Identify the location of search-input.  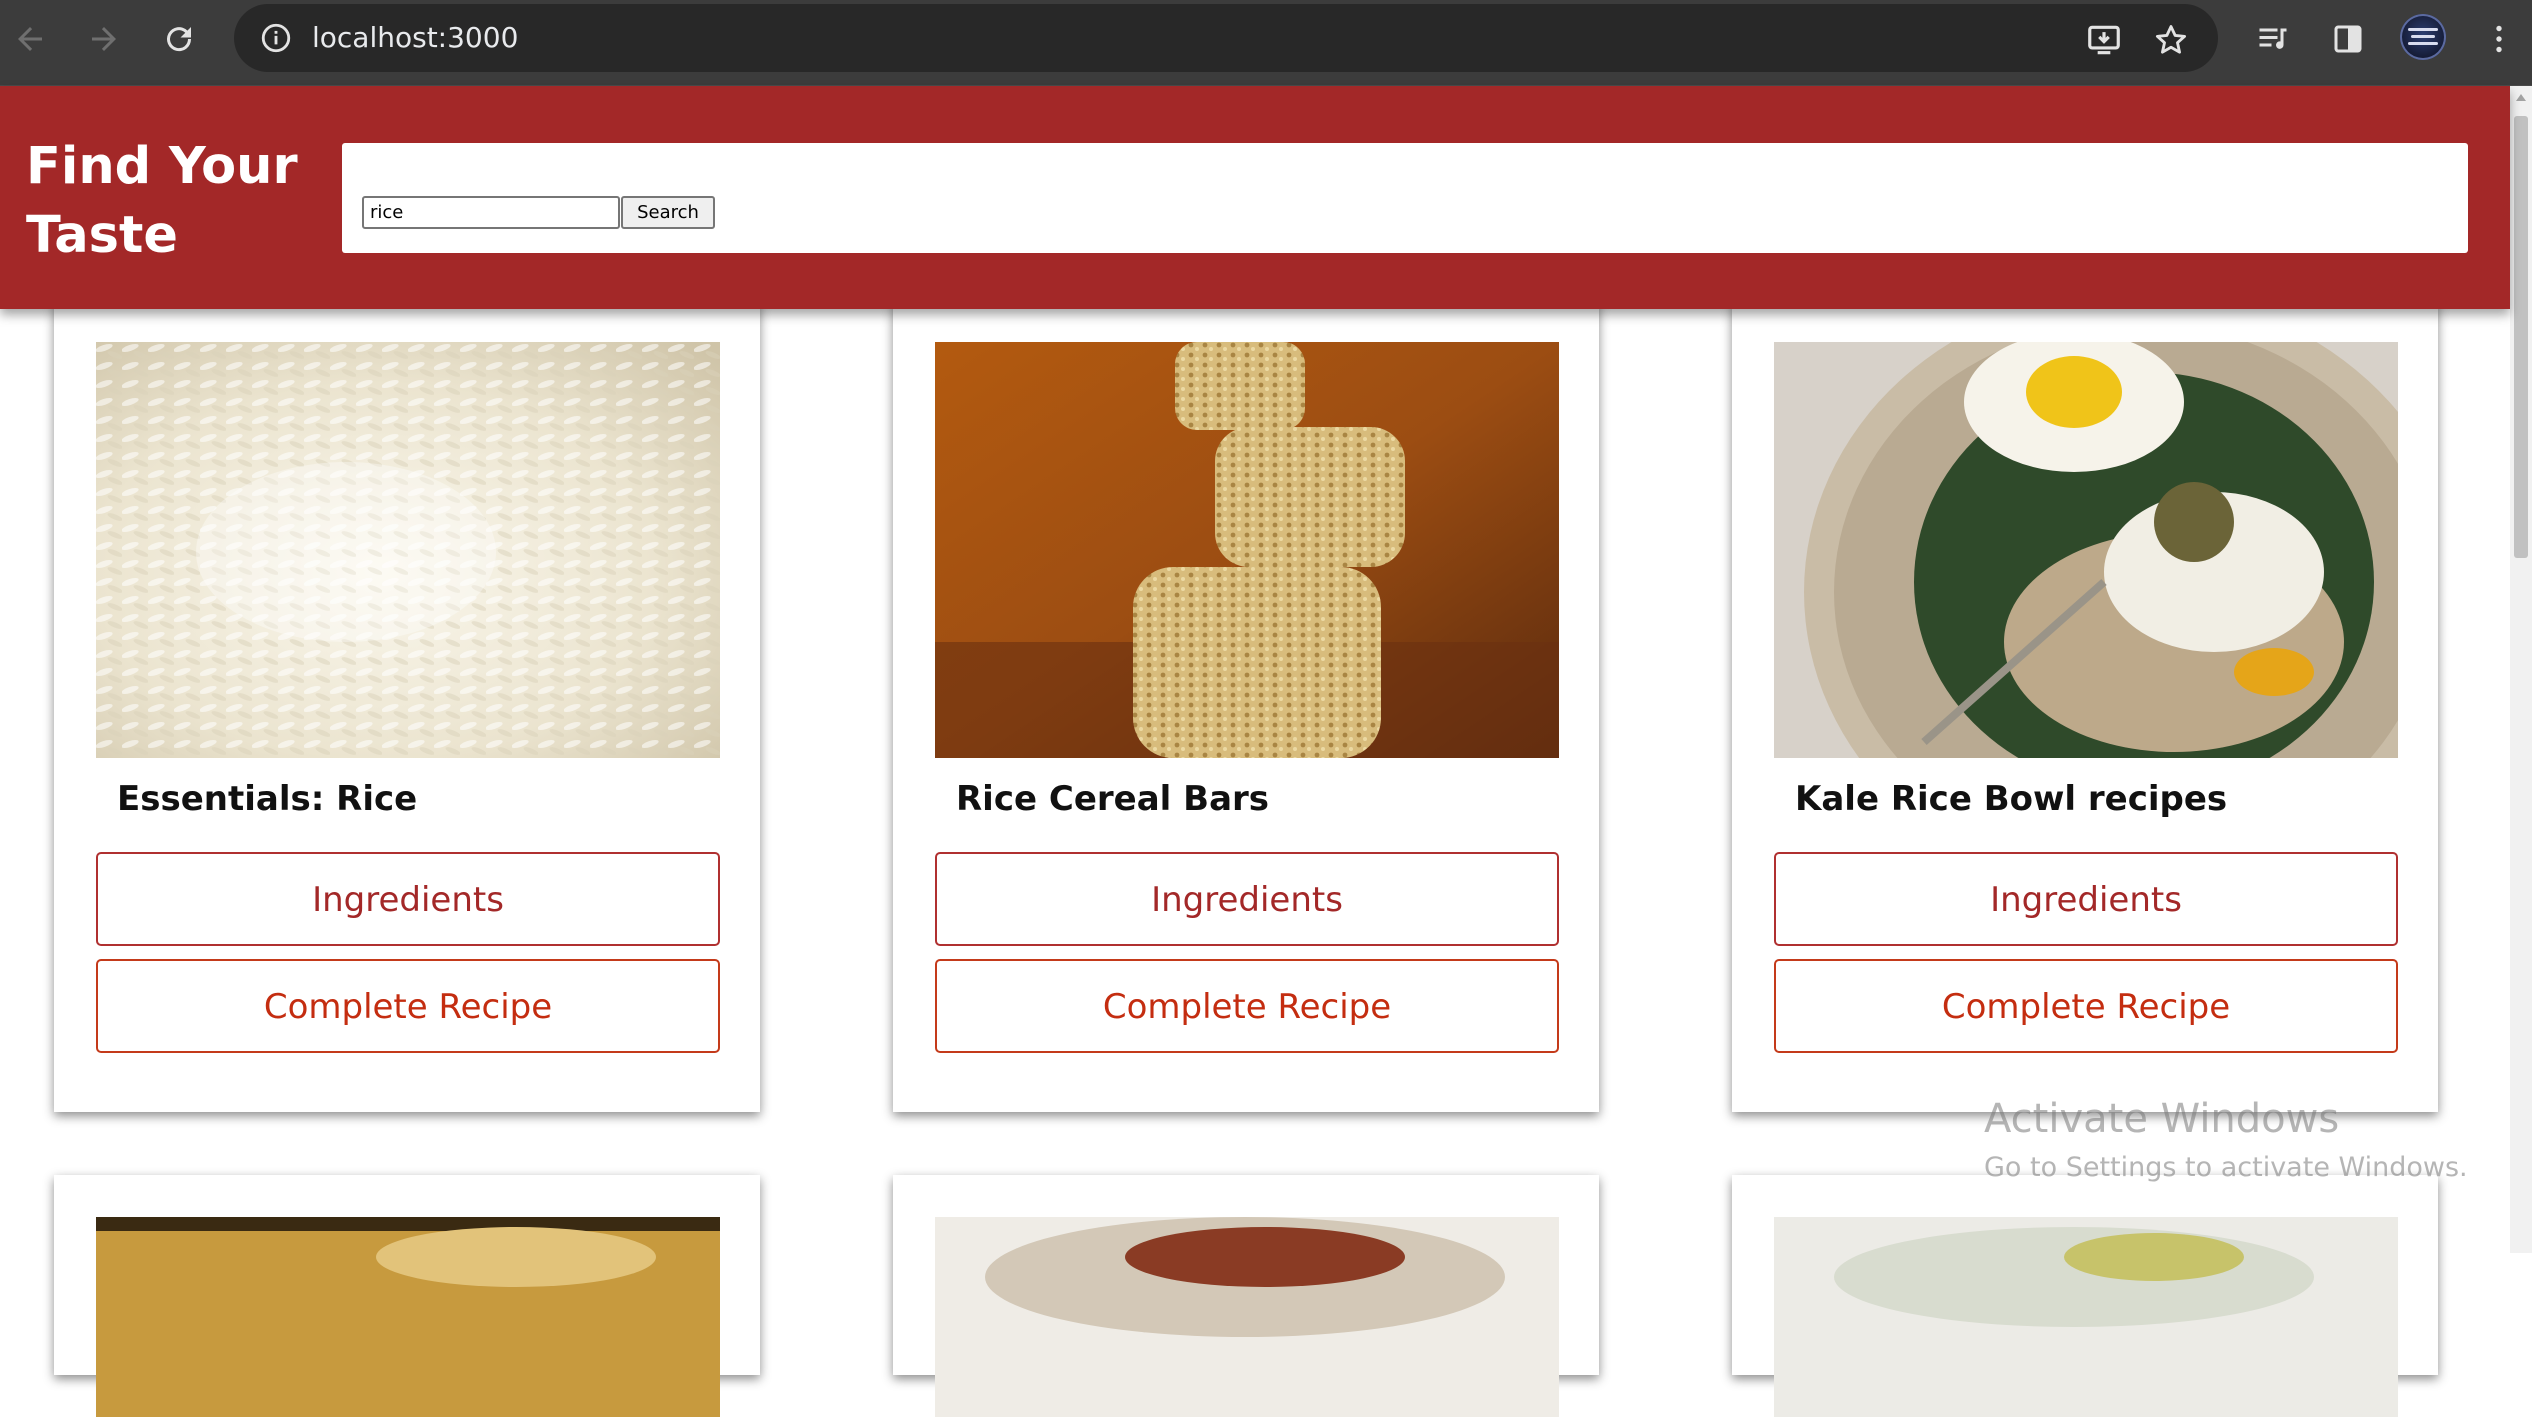
(491, 212).